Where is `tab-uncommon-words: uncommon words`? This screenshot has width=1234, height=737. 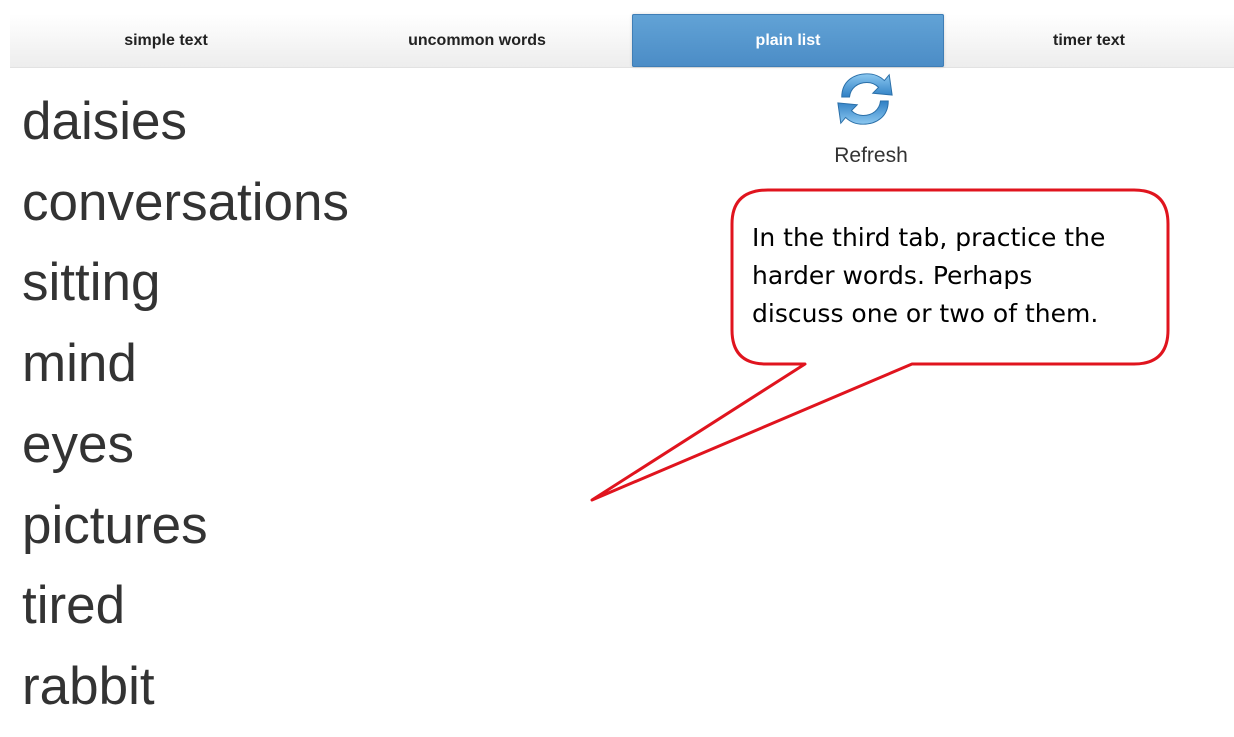 tab-uncommon-words: uncommon words is located at coordinates (477, 40).